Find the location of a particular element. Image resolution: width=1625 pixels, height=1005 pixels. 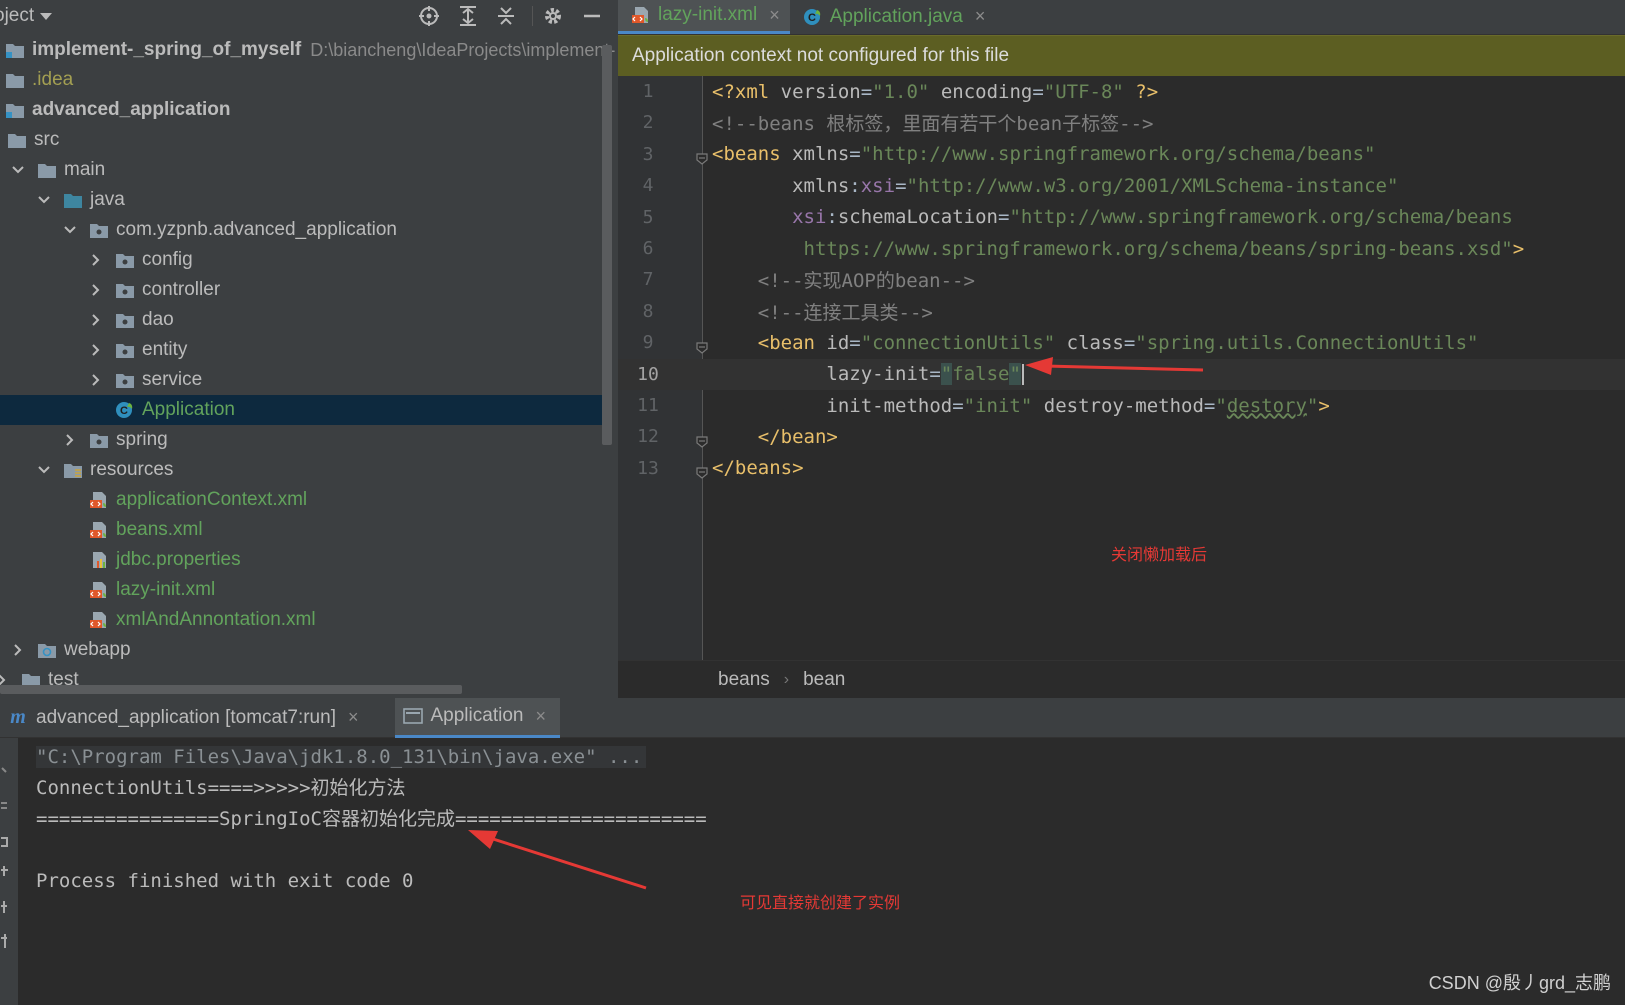

code-line: 12 </bean> is located at coordinates (1121, 436).